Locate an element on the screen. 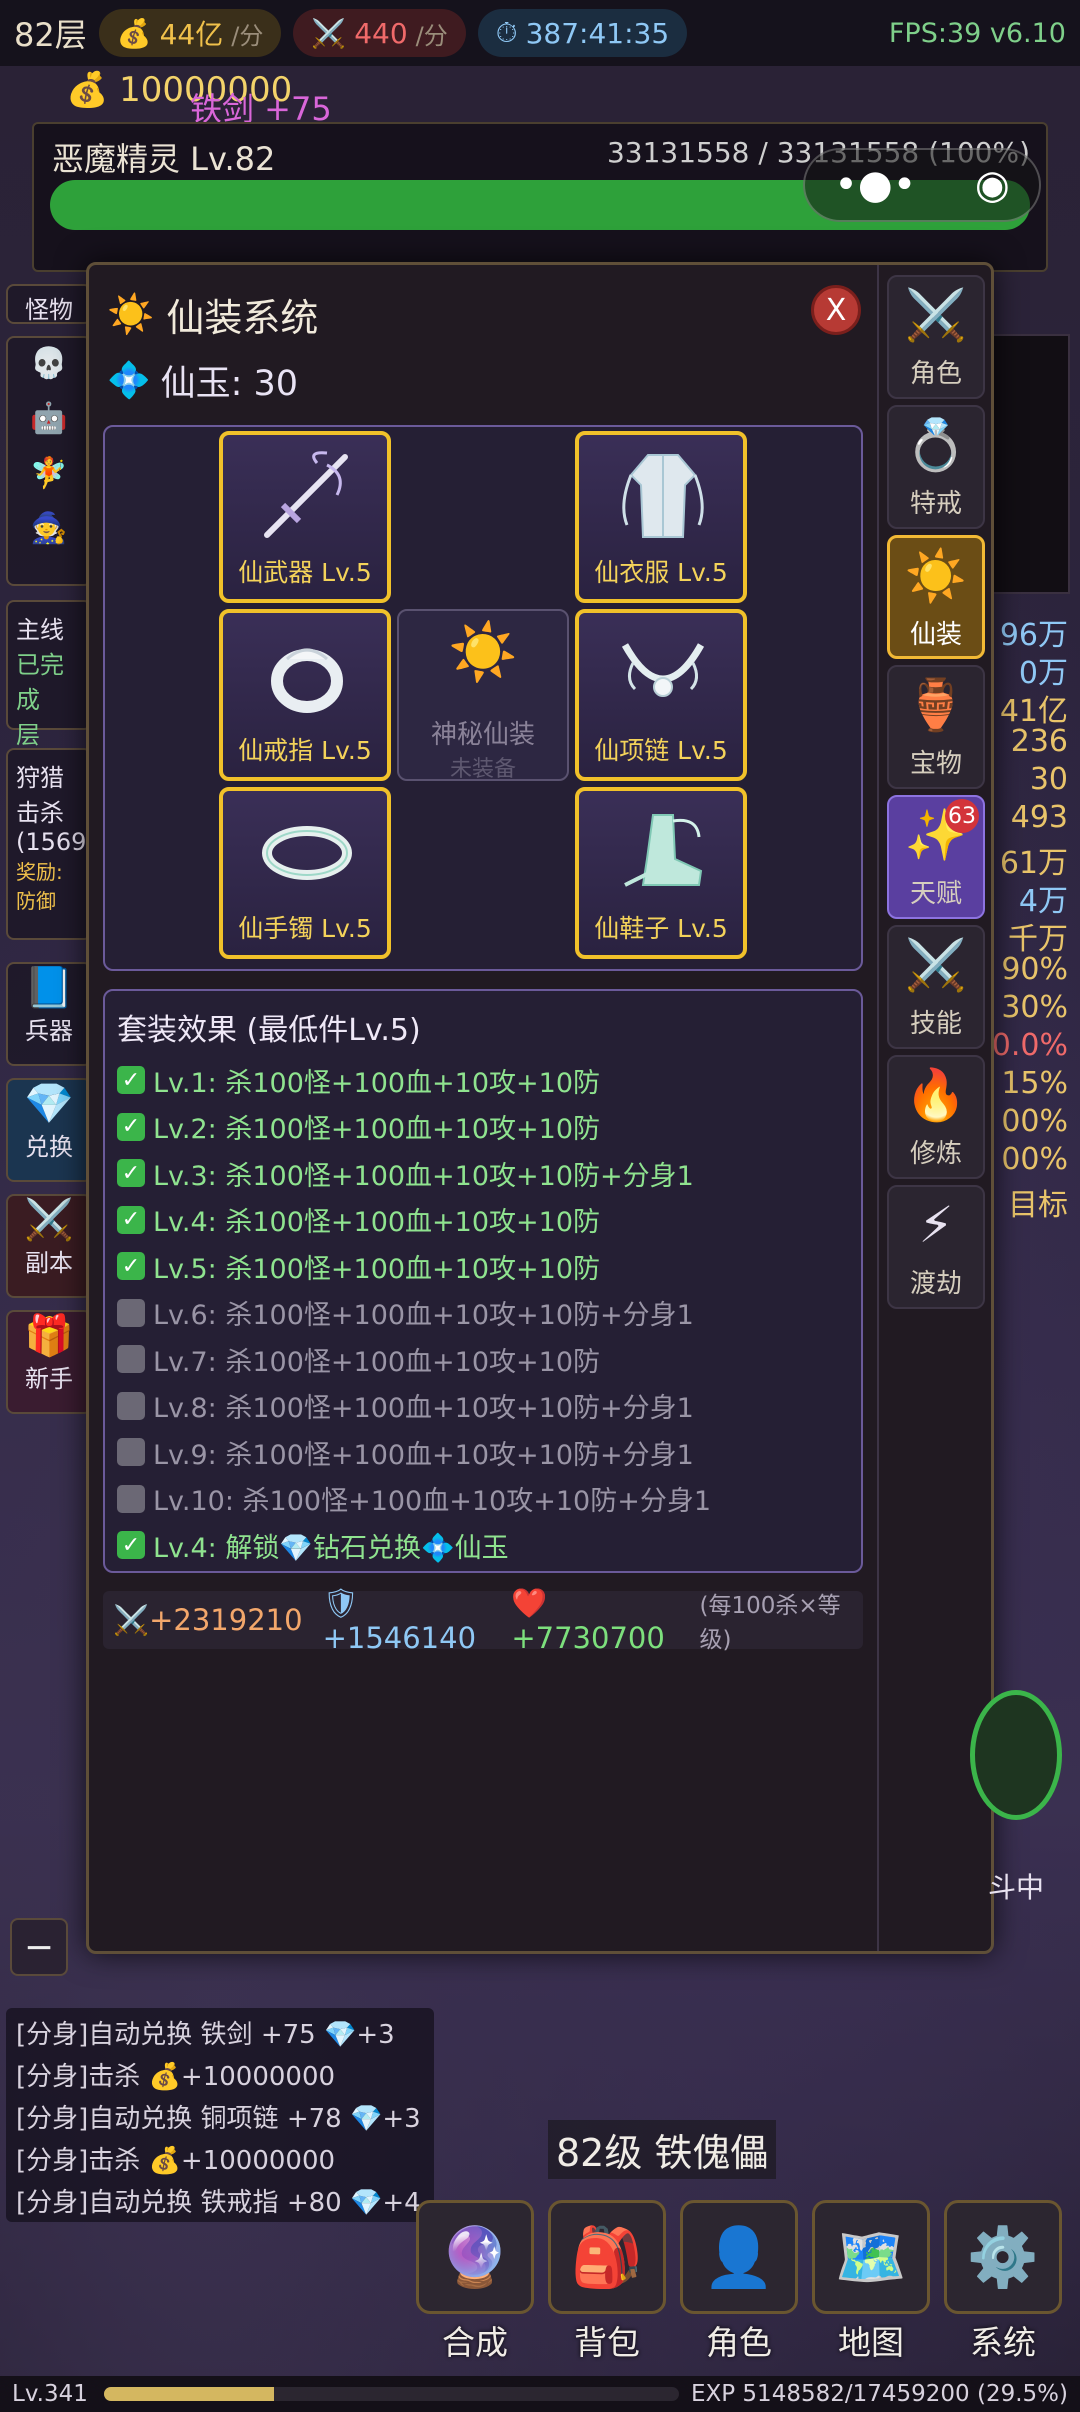 The image size is (1080, 2412). battle-status-icon is located at coordinates (1016, 1755).